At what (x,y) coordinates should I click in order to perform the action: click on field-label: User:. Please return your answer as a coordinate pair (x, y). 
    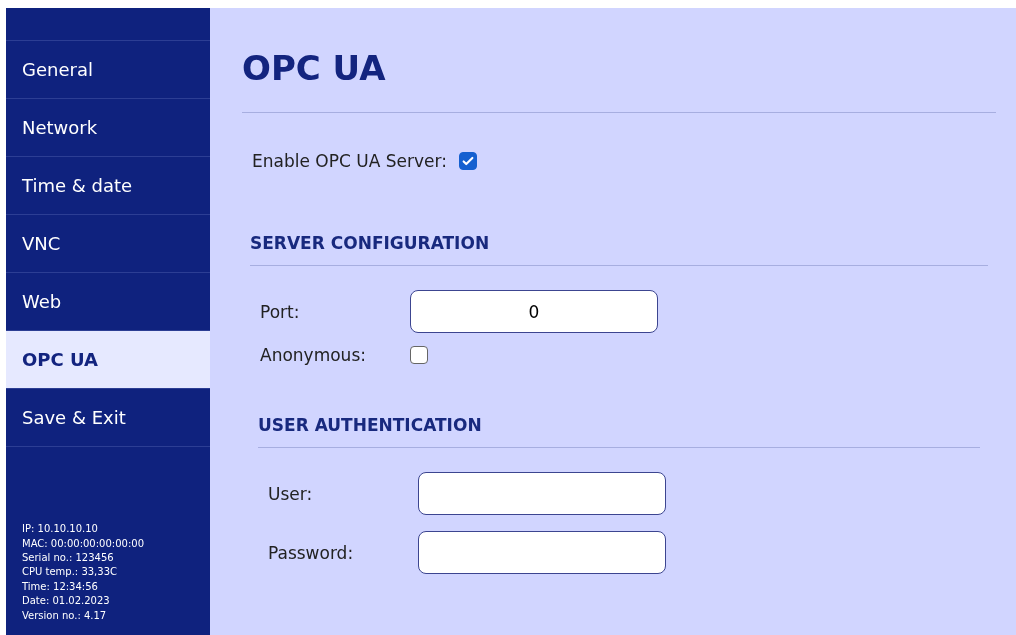
    Looking at the image, I should click on (290, 493).